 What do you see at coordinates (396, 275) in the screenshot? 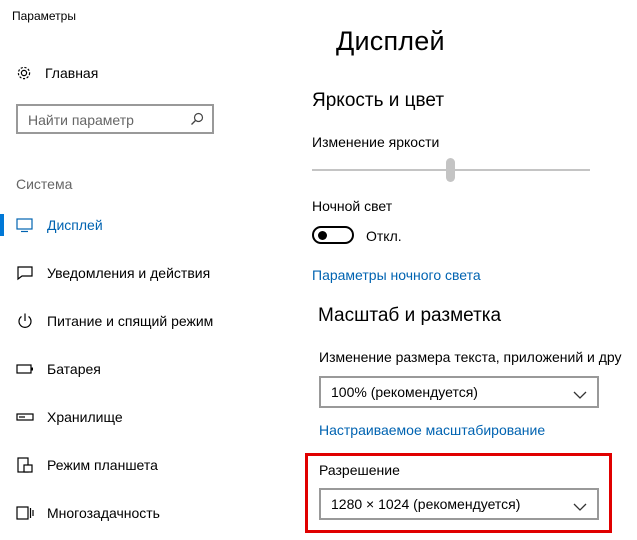
I see `night-light-settings-link: Параметры ночного света` at bounding box center [396, 275].